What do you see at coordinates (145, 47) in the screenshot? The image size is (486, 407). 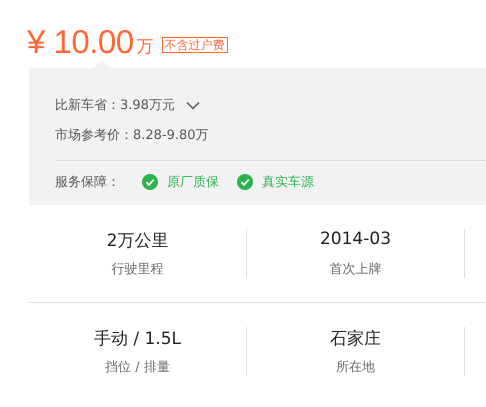 I see `price-unit: 万` at bounding box center [145, 47].